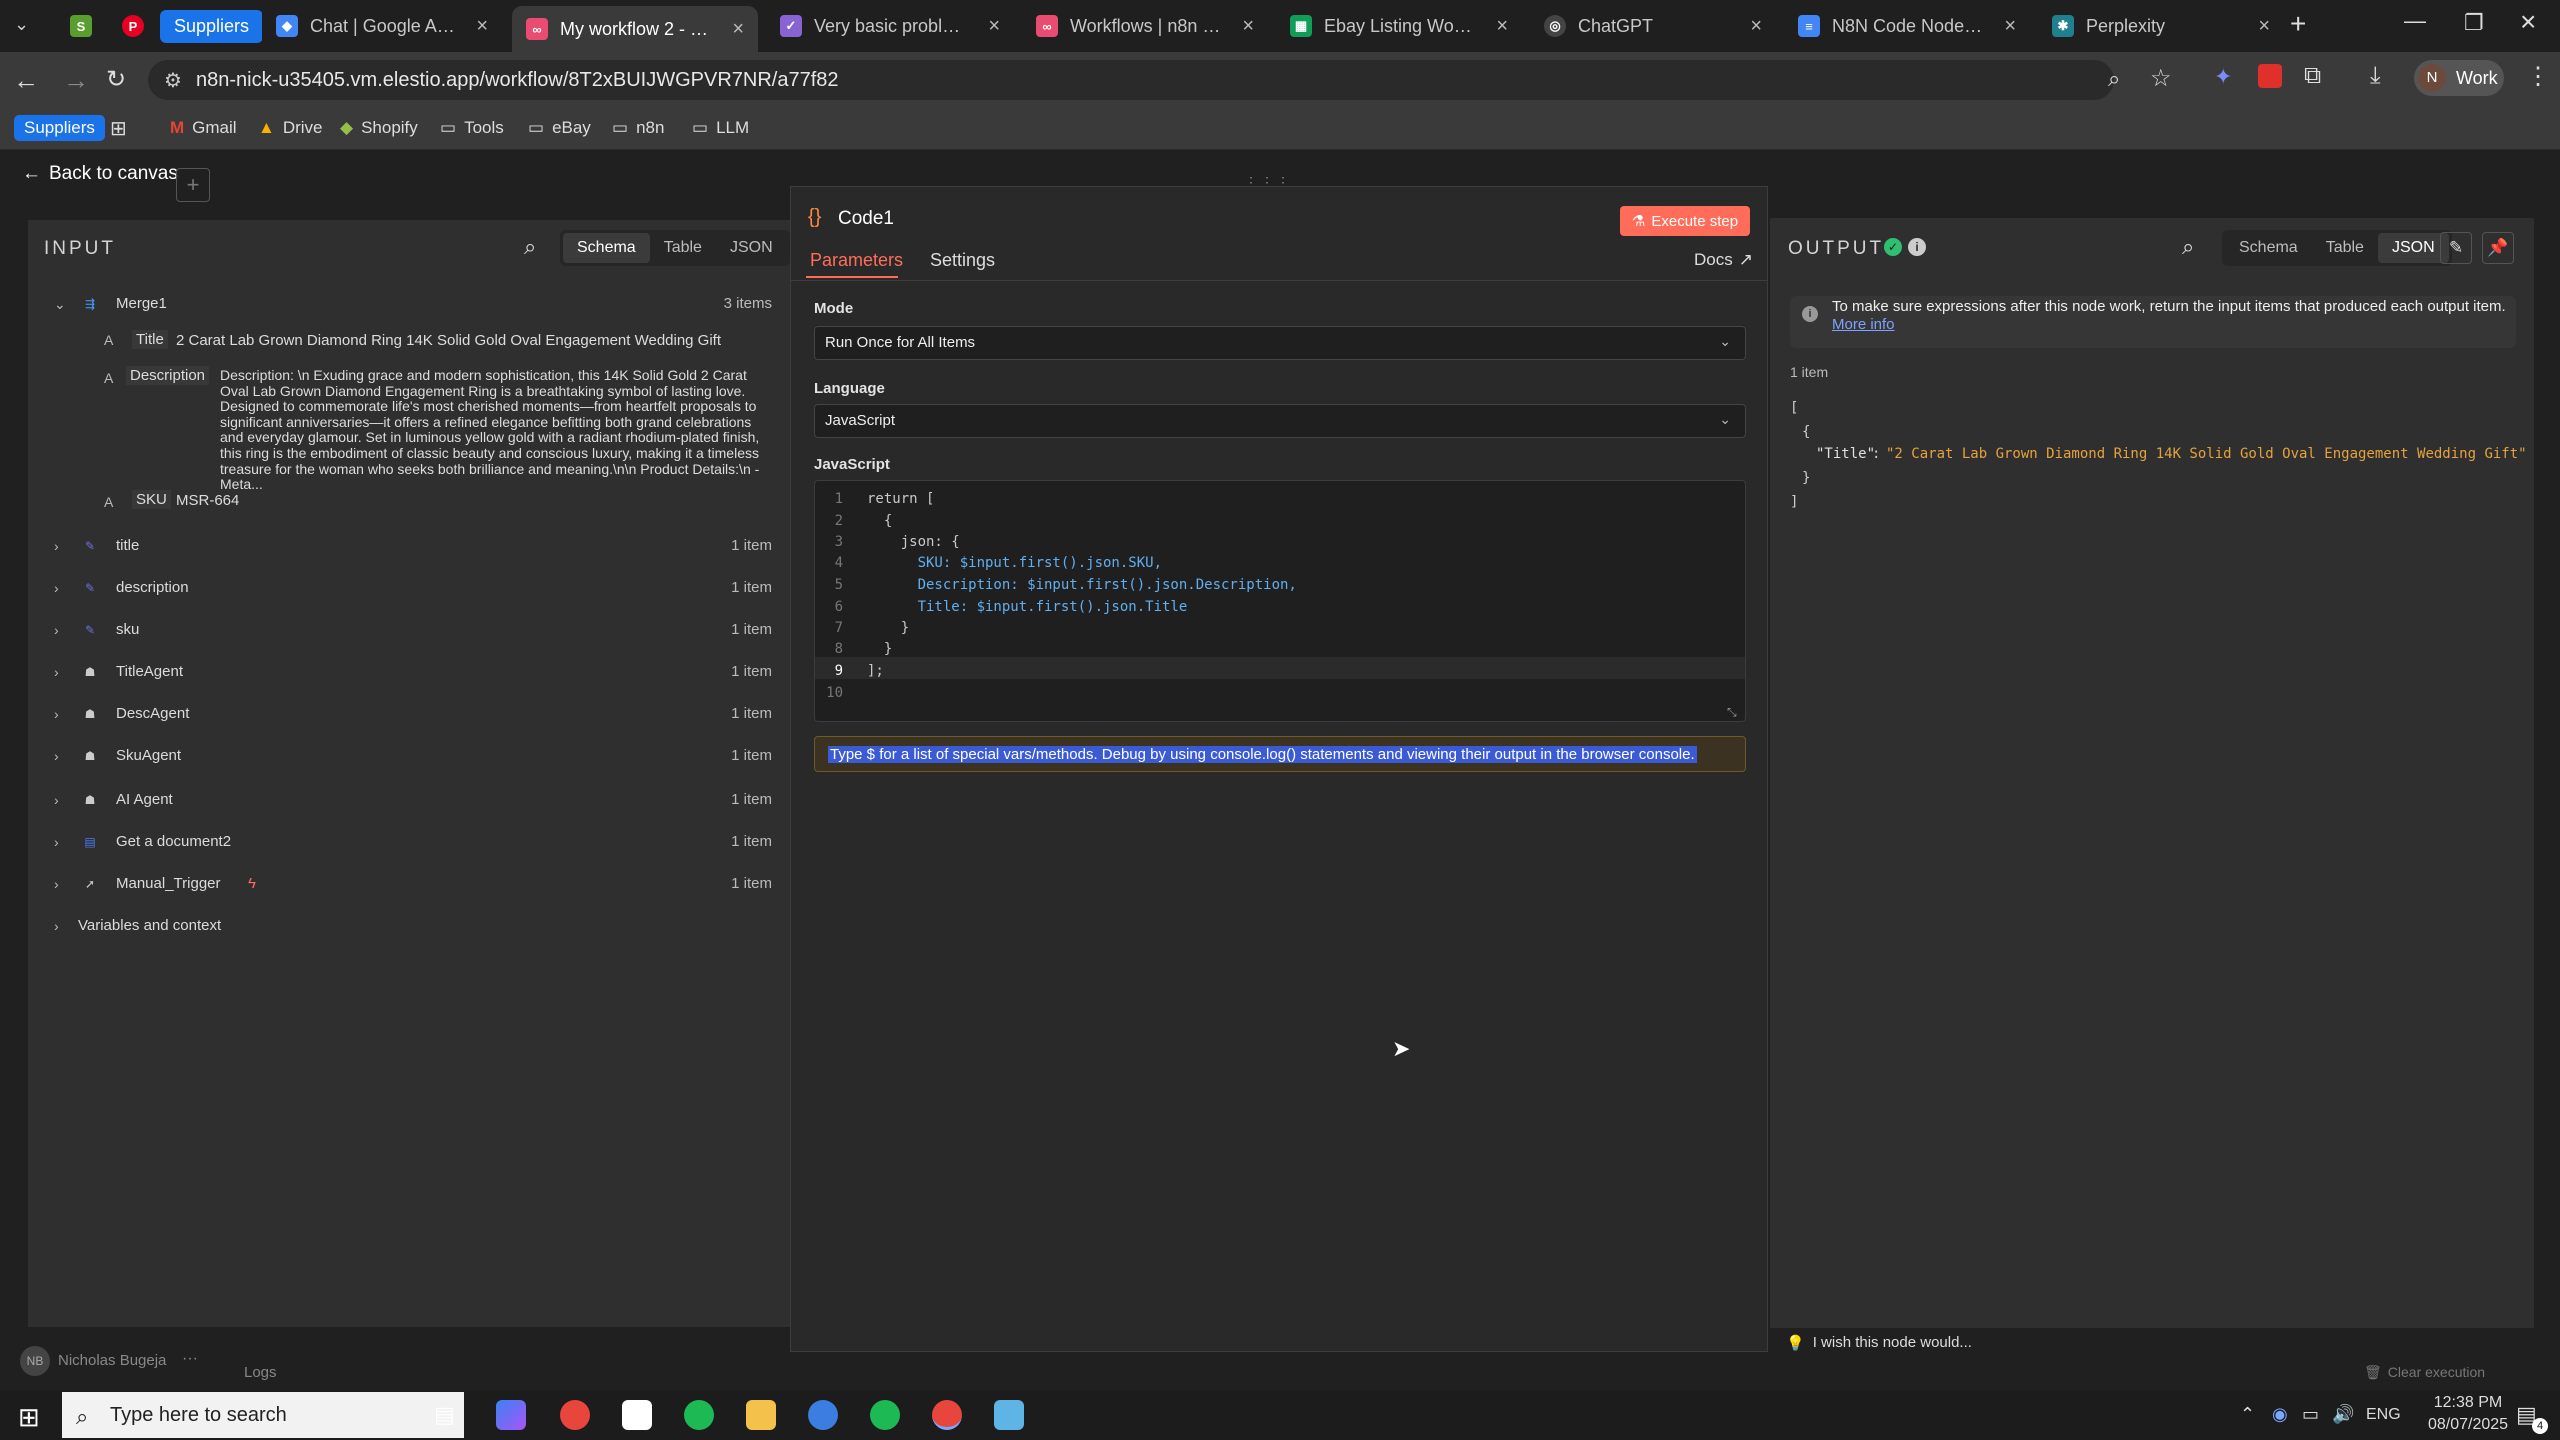 This screenshot has width=2560, height=1440. What do you see at coordinates (962, 260) in the screenshot?
I see `tab-settings: Settings` at bounding box center [962, 260].